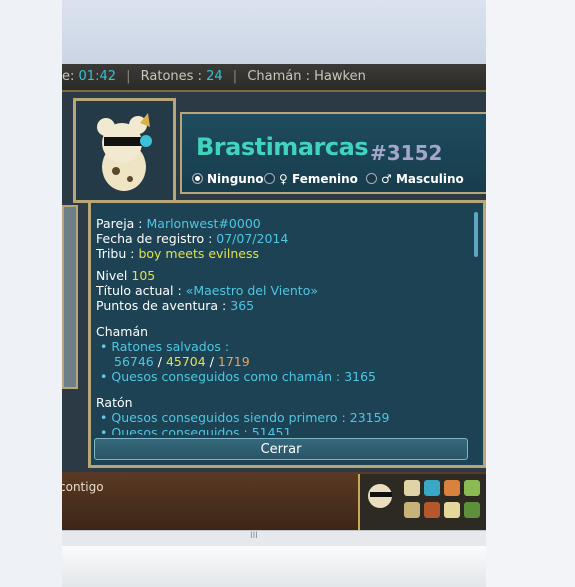 The height and width of the screenshot is (587, 575). I want to click on title-row: Título actual : «Maestro del Viento», so click(207, 290).